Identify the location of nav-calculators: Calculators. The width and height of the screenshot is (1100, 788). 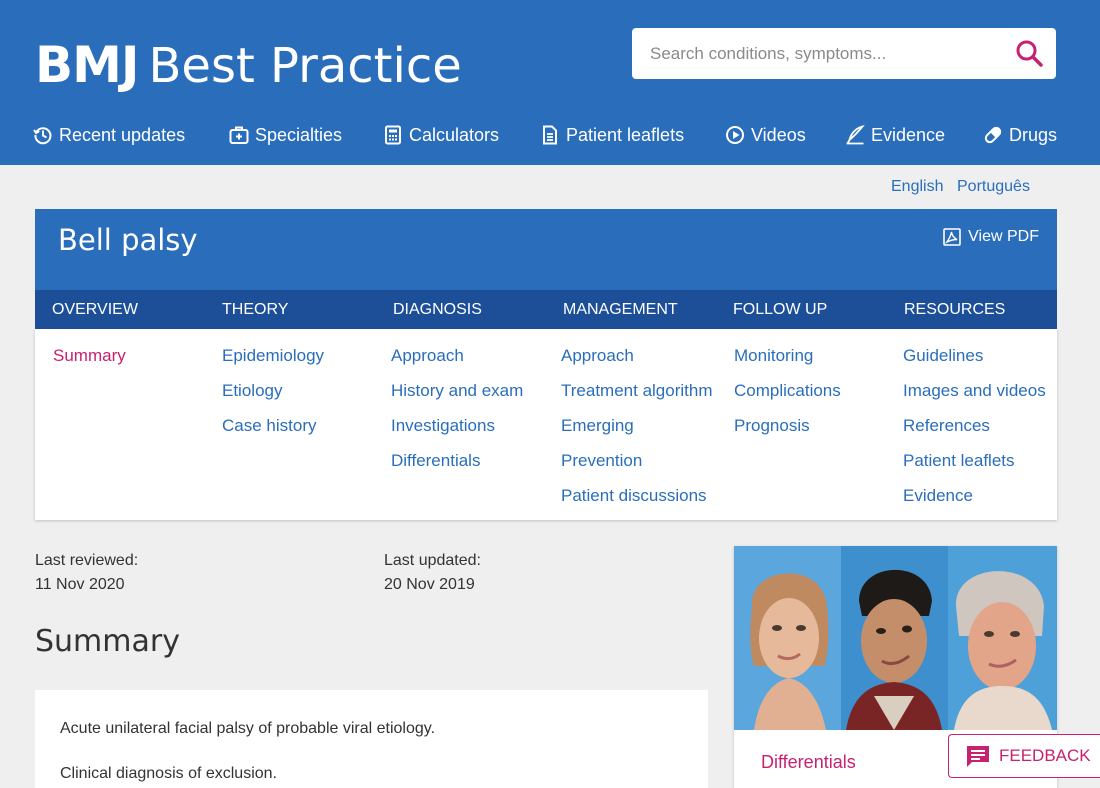
(441, 135).